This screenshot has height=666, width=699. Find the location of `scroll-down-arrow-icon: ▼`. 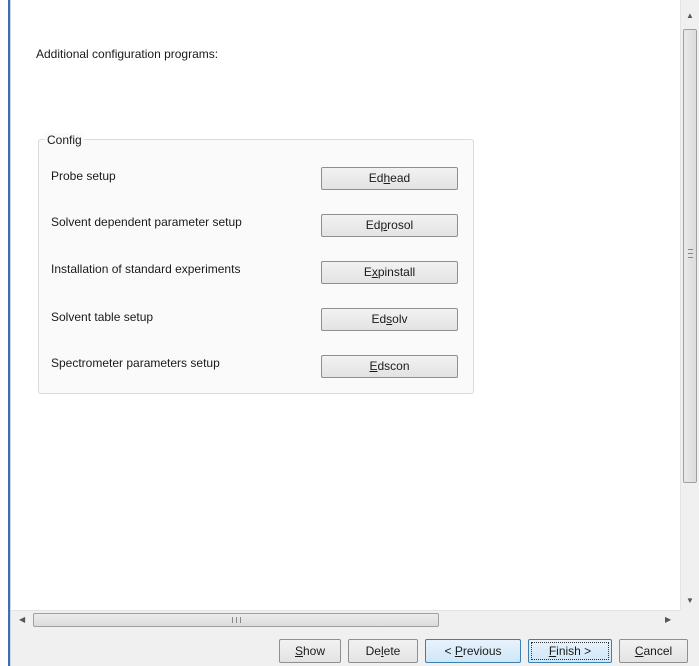

scroll-down-arrow-icon: ▼ is located at coordinates (690, 601).